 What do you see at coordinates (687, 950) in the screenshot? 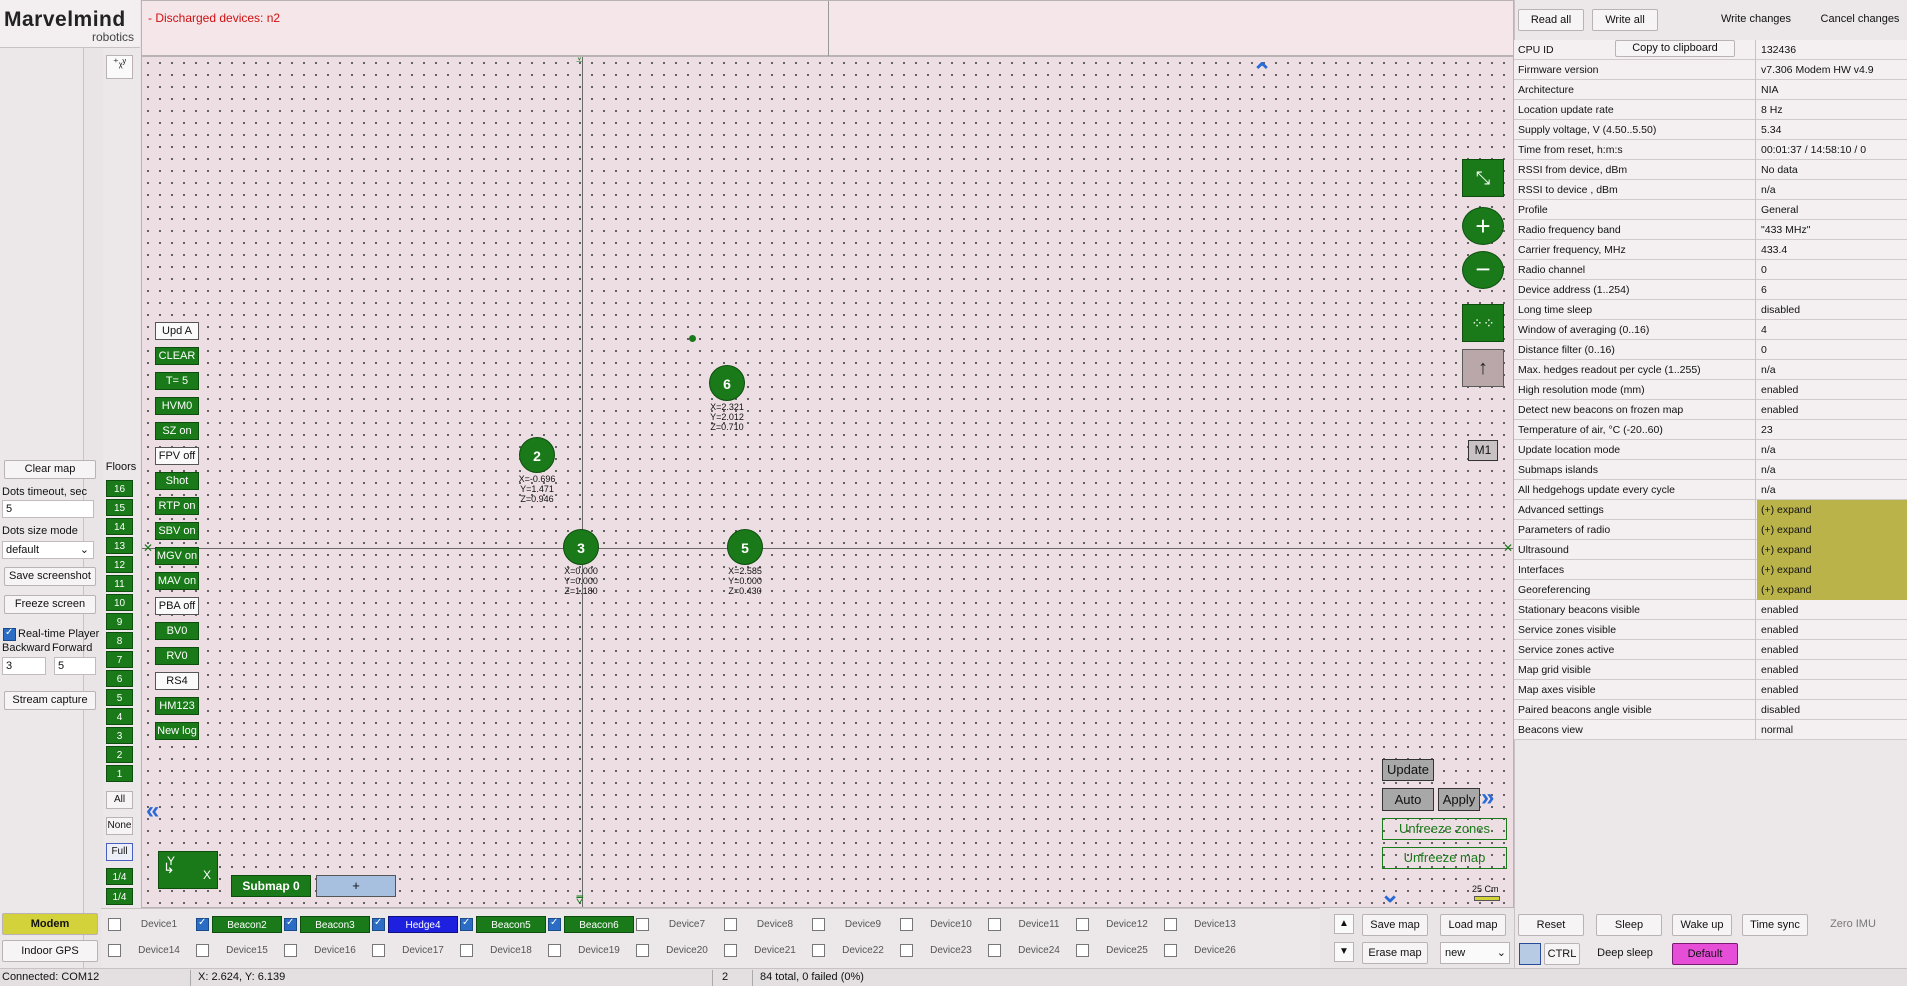
I see `device20-label: Device20` at bounding box center [687, 950].